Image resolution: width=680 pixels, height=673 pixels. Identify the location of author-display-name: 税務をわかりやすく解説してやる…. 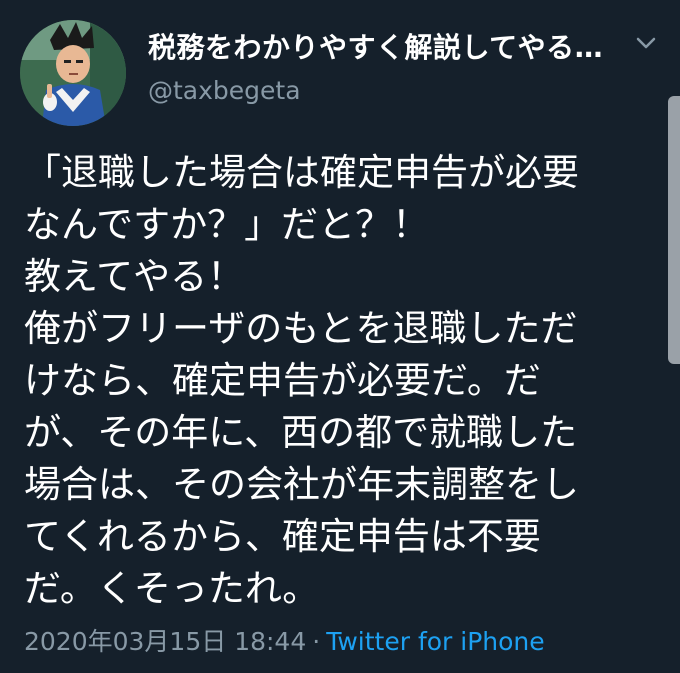
(375, 46).